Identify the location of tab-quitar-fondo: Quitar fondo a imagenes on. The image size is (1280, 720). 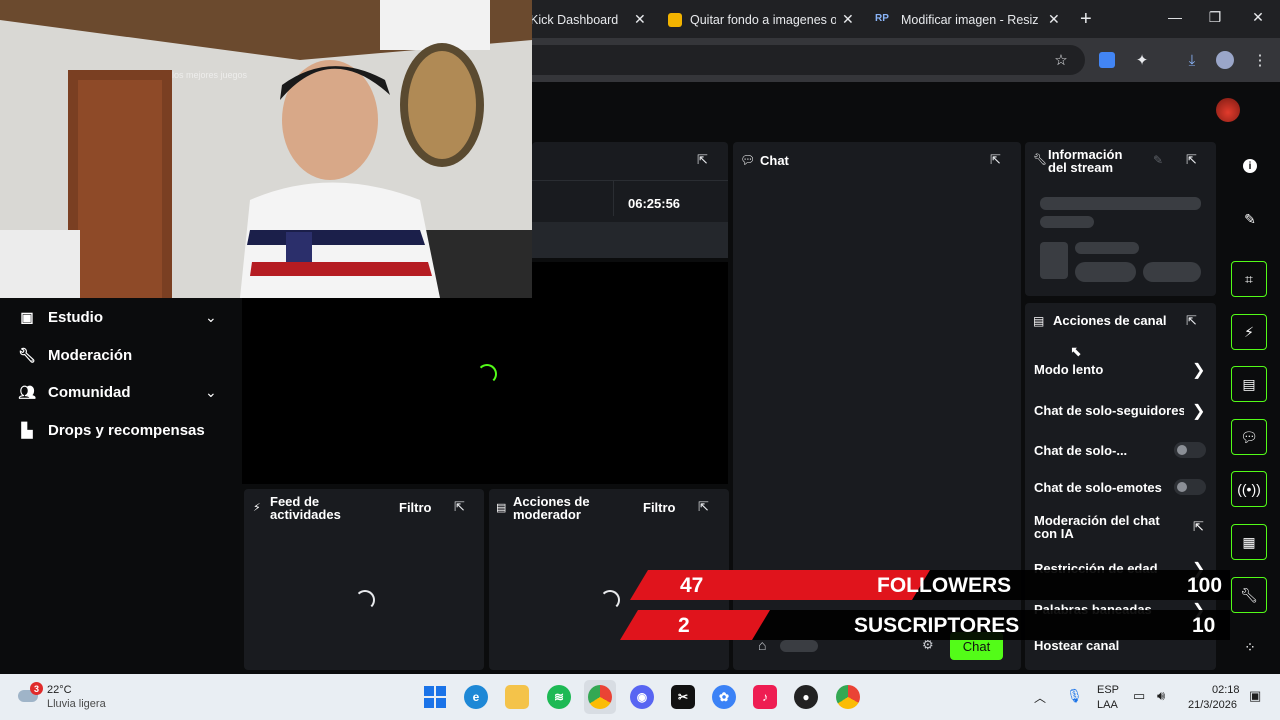
(752, 20).